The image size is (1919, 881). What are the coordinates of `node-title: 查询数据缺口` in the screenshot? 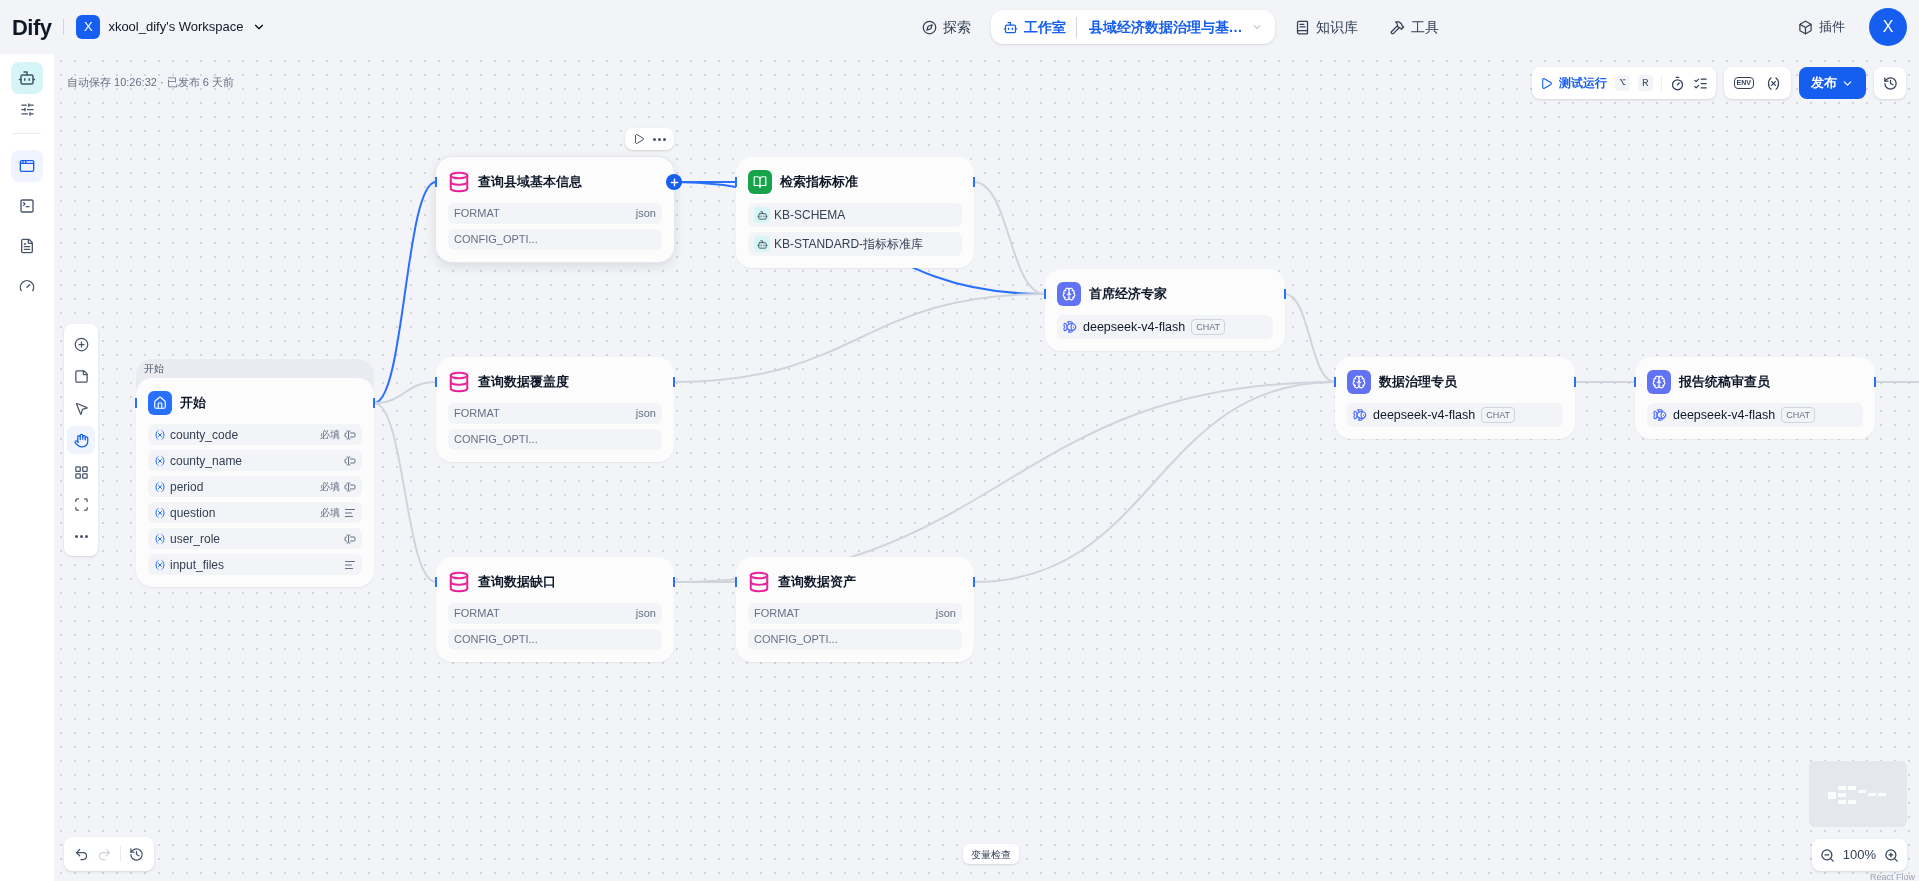 It's located at (517, 582).